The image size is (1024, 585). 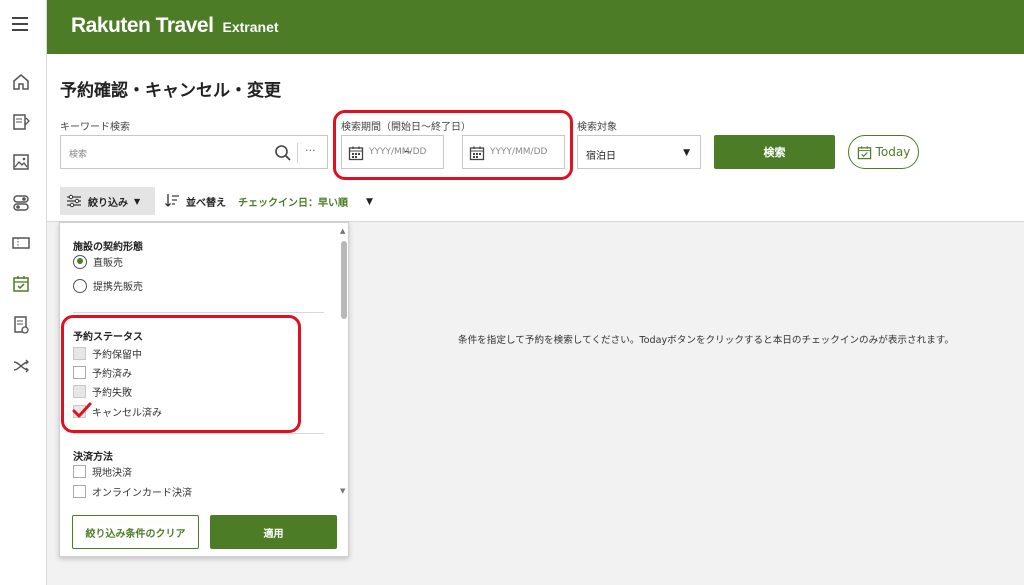 I want to click on checkmark-icon, so click(x=82, y=410).